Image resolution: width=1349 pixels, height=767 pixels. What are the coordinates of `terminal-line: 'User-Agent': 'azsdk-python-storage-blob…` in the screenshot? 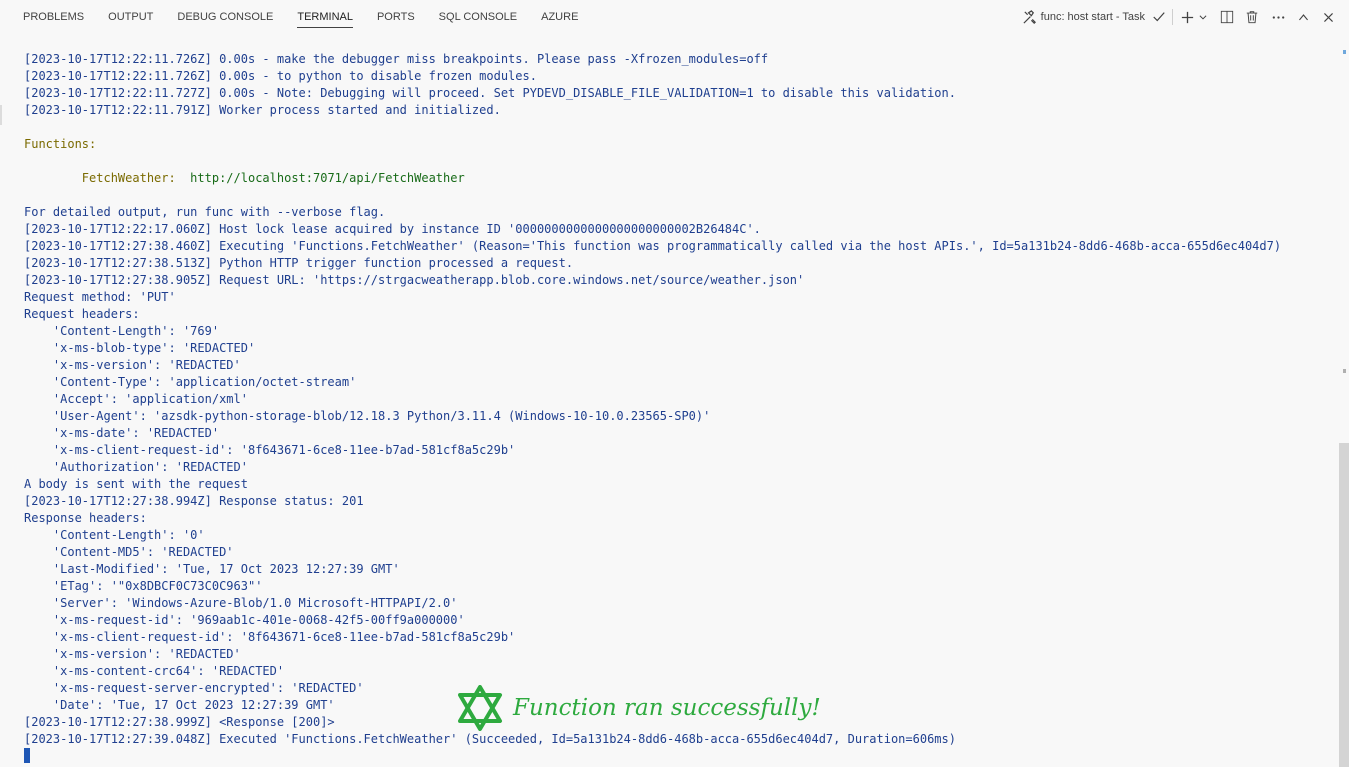 It's located at (367, 416).